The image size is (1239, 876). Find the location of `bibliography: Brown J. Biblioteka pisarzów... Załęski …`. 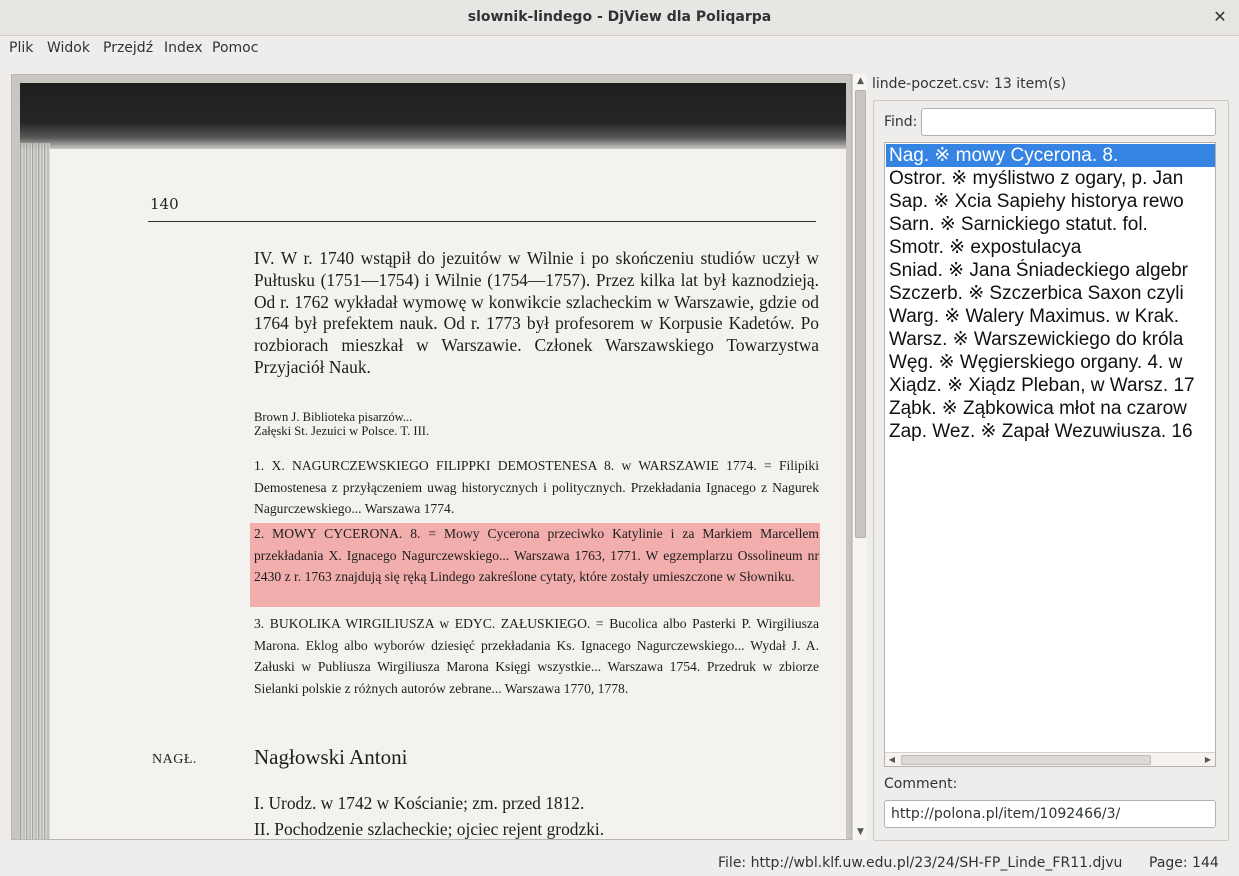

bibliography: Brown J. Biblioteka pisarzów... Załęski … is located at coordinates (536, 424).